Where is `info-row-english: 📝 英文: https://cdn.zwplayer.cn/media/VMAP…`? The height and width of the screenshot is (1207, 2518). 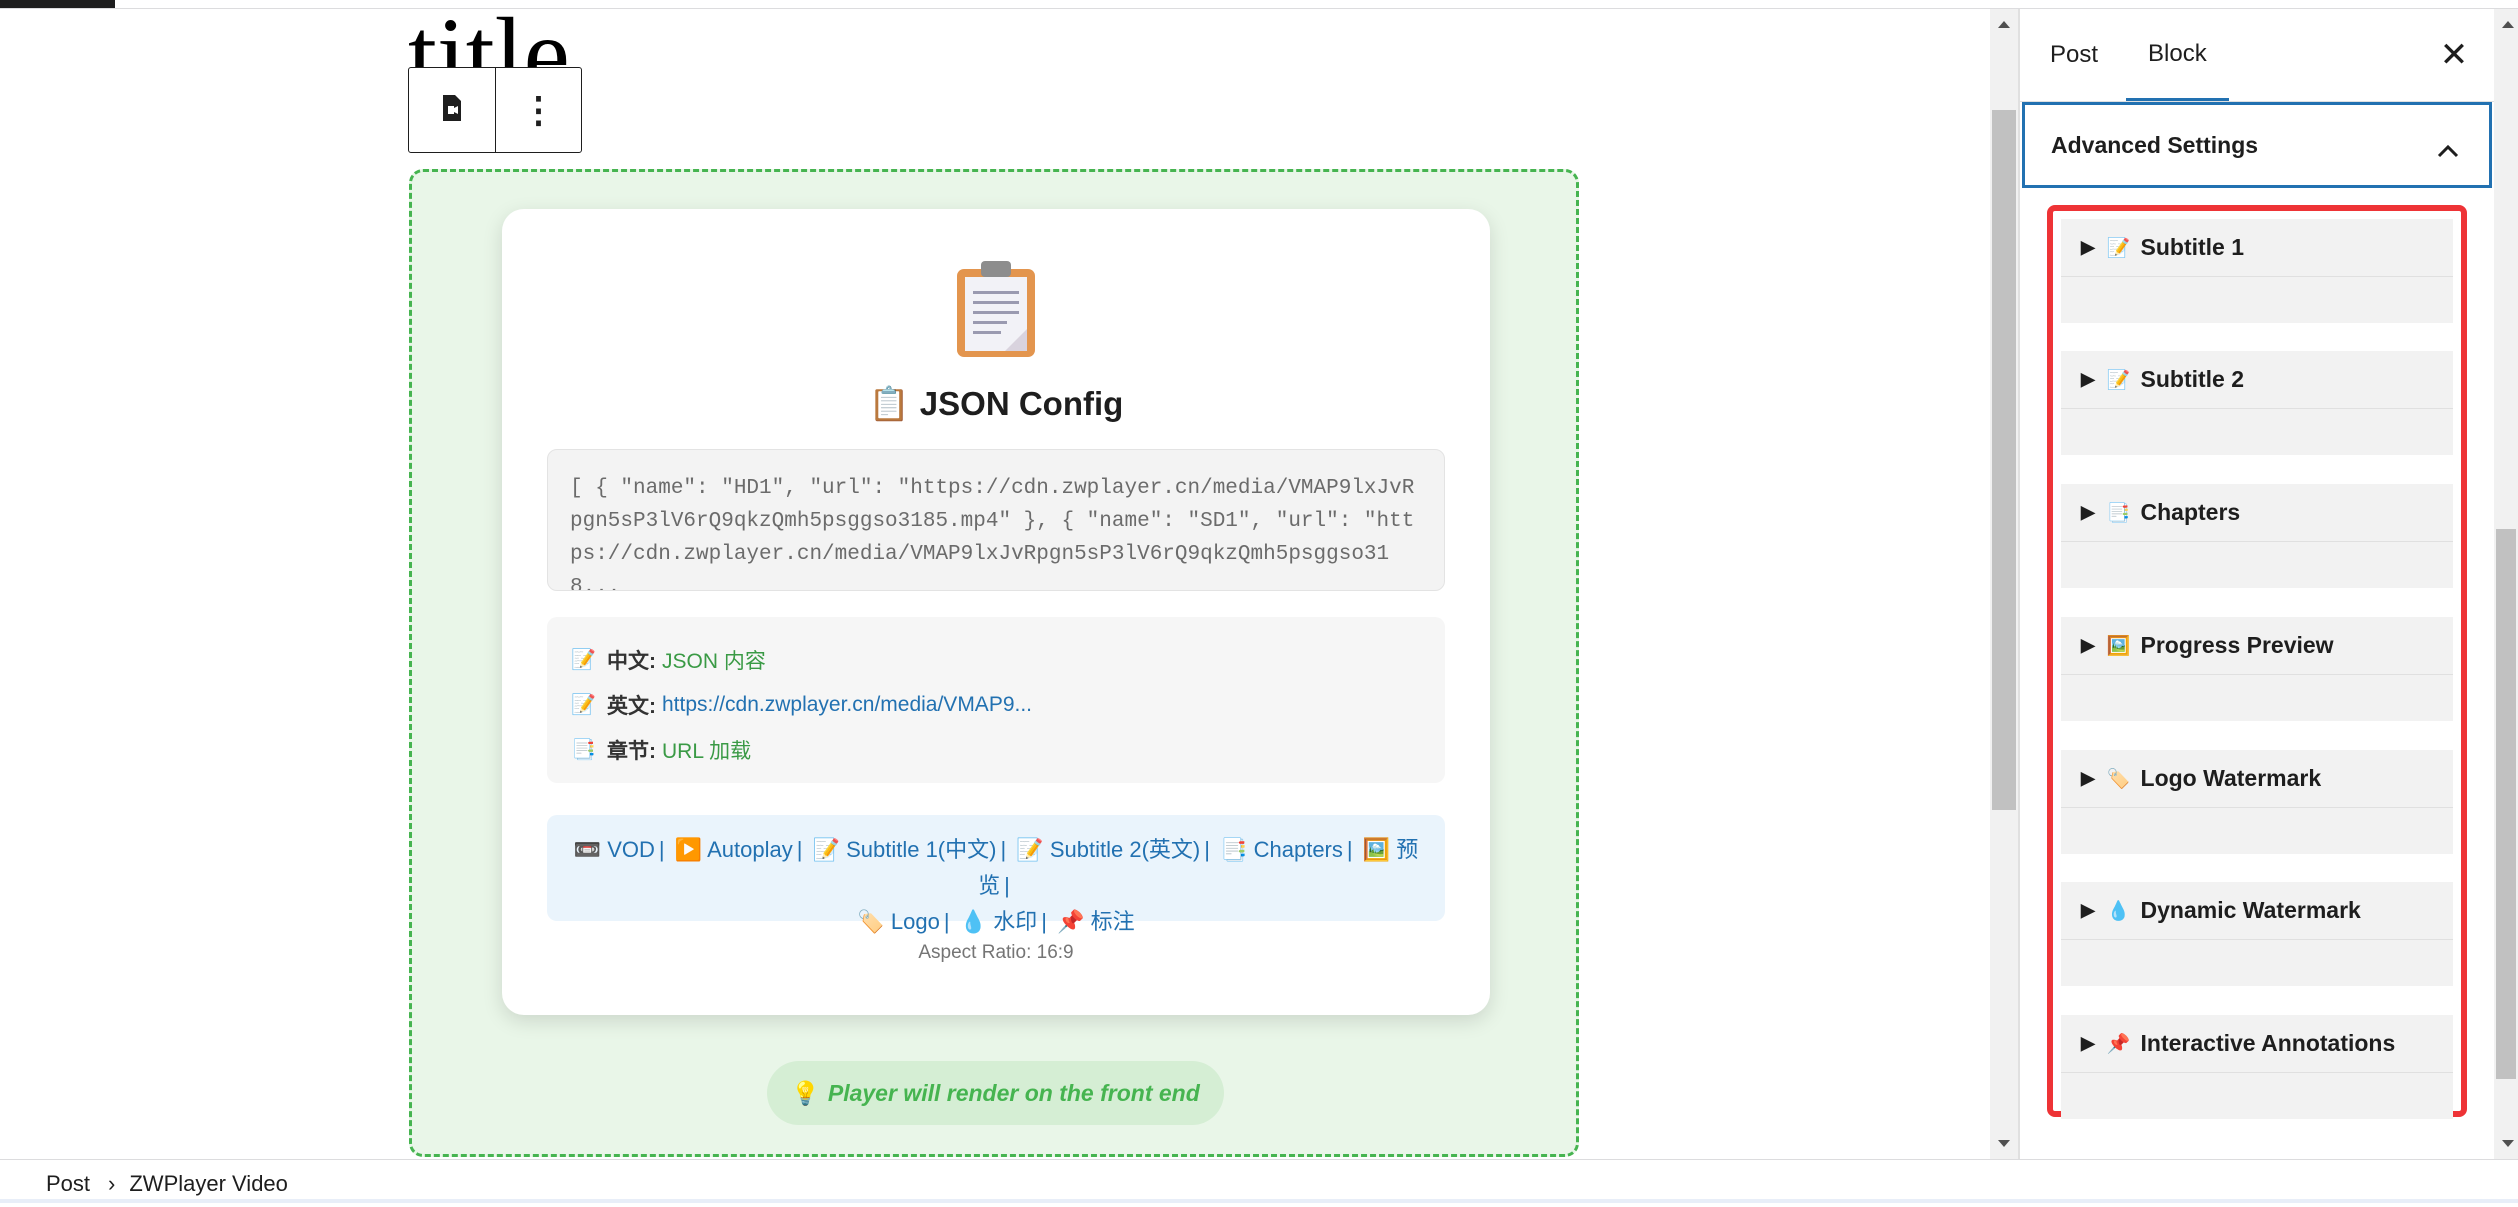
info-row-english: 📝 英文: https://cdn.zwplayer.cn/media/VMAP… is located at coordinates (996, 704).